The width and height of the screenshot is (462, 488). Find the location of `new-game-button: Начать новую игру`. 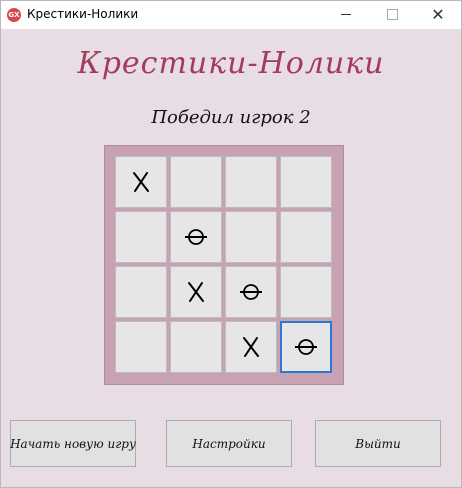

new-game-button: Начать новую игру is located at coordinates (73, 443).